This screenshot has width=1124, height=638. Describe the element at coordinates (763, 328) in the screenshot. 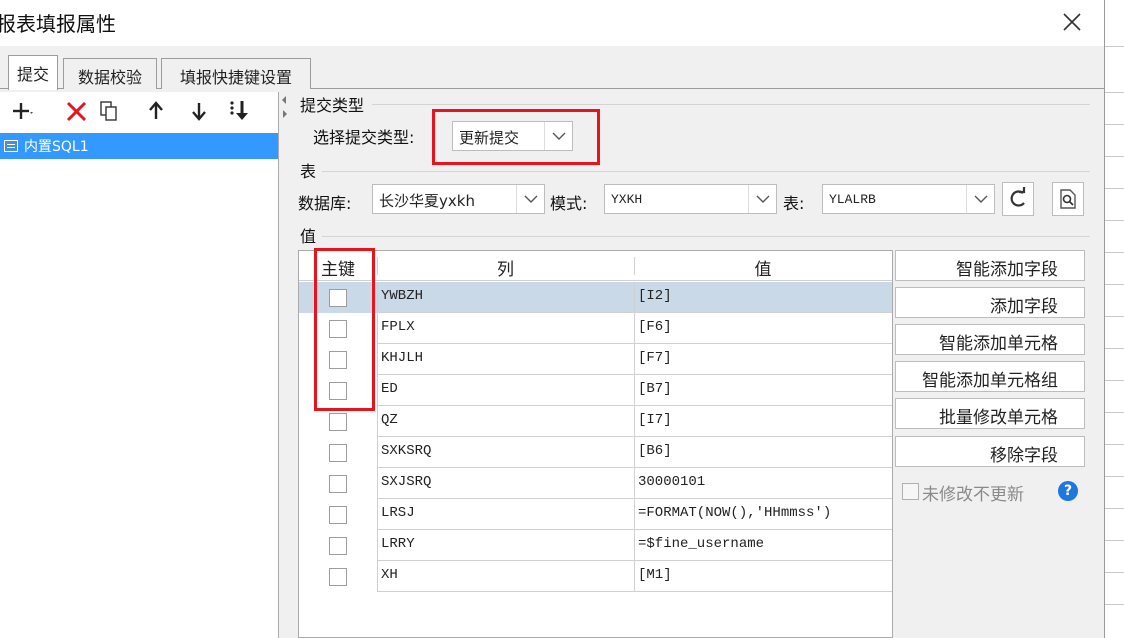

I see `value-cell: [F6]` at that location.